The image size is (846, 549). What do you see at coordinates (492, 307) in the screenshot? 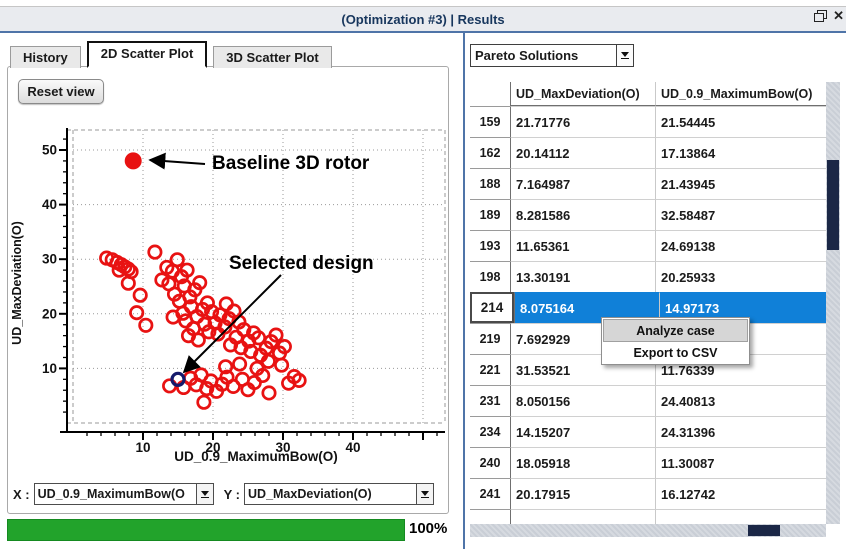
I see `row-id: 214` at bounding box center [492, 307].